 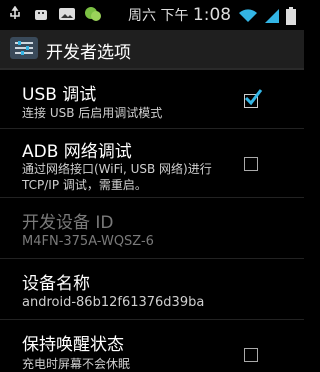 What do you see at coordinates (68, 223) in the screenshot?
I see `pref-title: 开发设备 ID` at bounding box center [68, 223].